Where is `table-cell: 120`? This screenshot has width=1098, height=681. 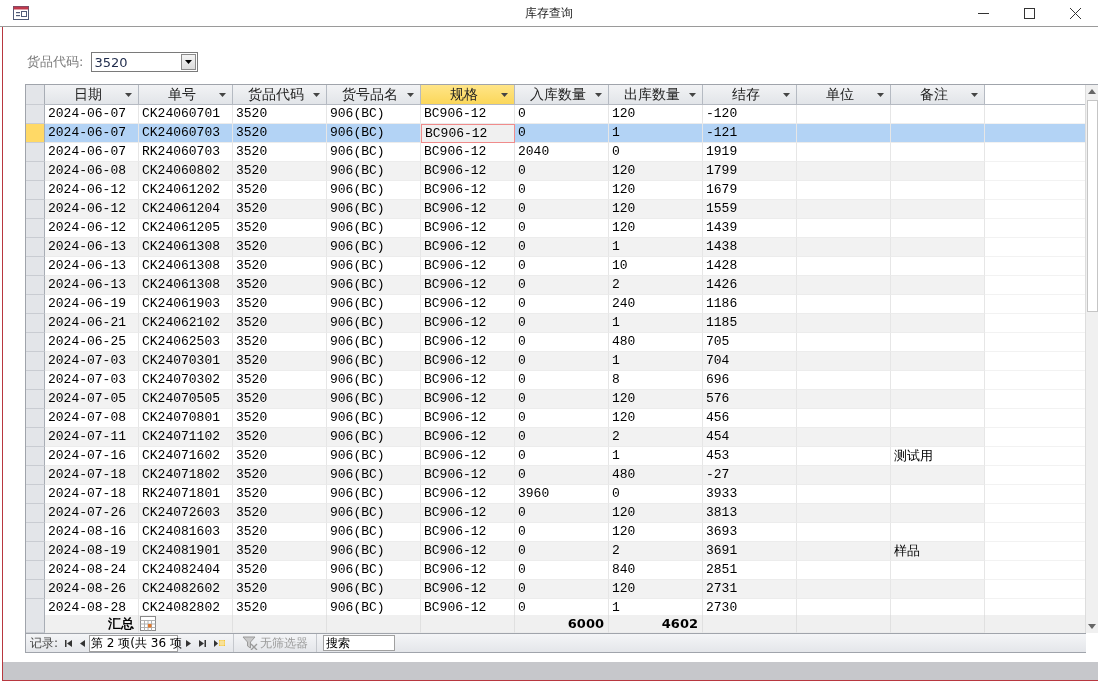
table-cell: 120 is located at coordinates (656, 589).